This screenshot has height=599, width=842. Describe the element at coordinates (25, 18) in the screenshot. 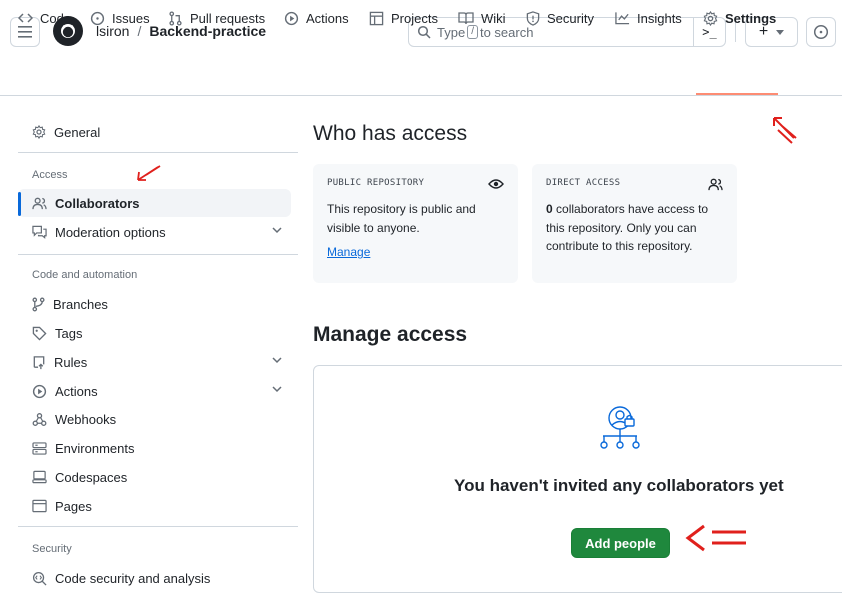

I see `code-icon` at that location.